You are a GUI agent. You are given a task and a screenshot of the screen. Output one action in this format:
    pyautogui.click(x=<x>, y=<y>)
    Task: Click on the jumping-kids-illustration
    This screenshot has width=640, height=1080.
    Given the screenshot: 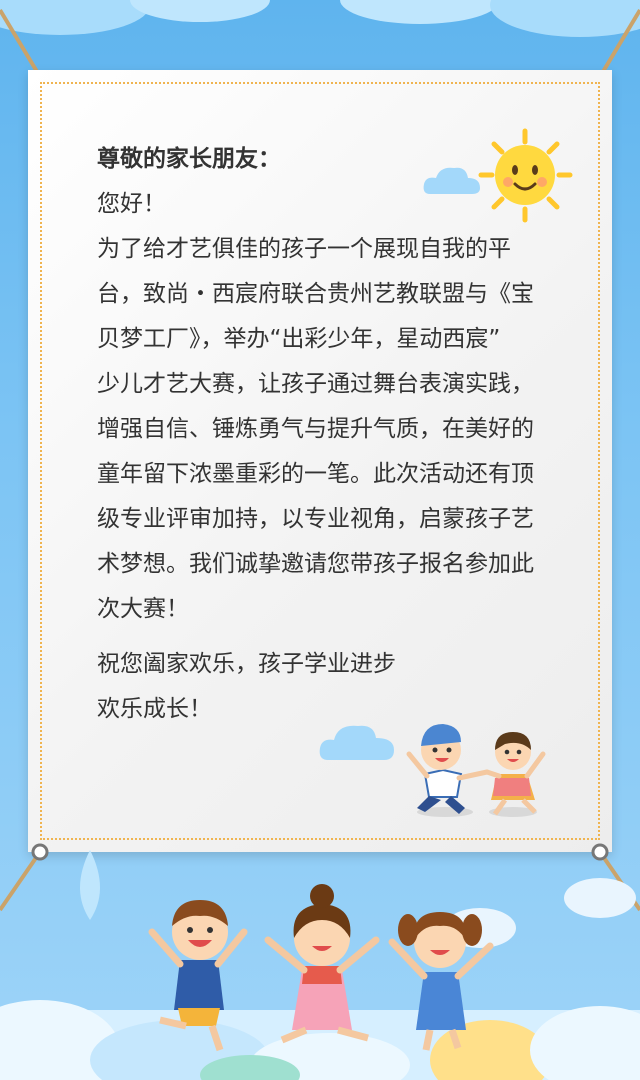 What is the action you would take?
    pyautogui.click(x=321, y=968)
    